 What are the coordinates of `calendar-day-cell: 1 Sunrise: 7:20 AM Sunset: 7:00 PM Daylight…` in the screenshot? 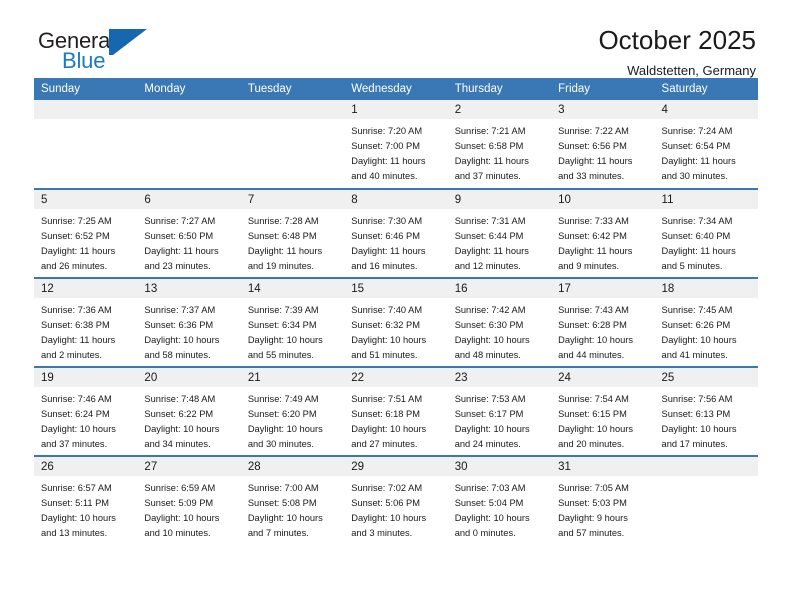 It's located at (396, 144).